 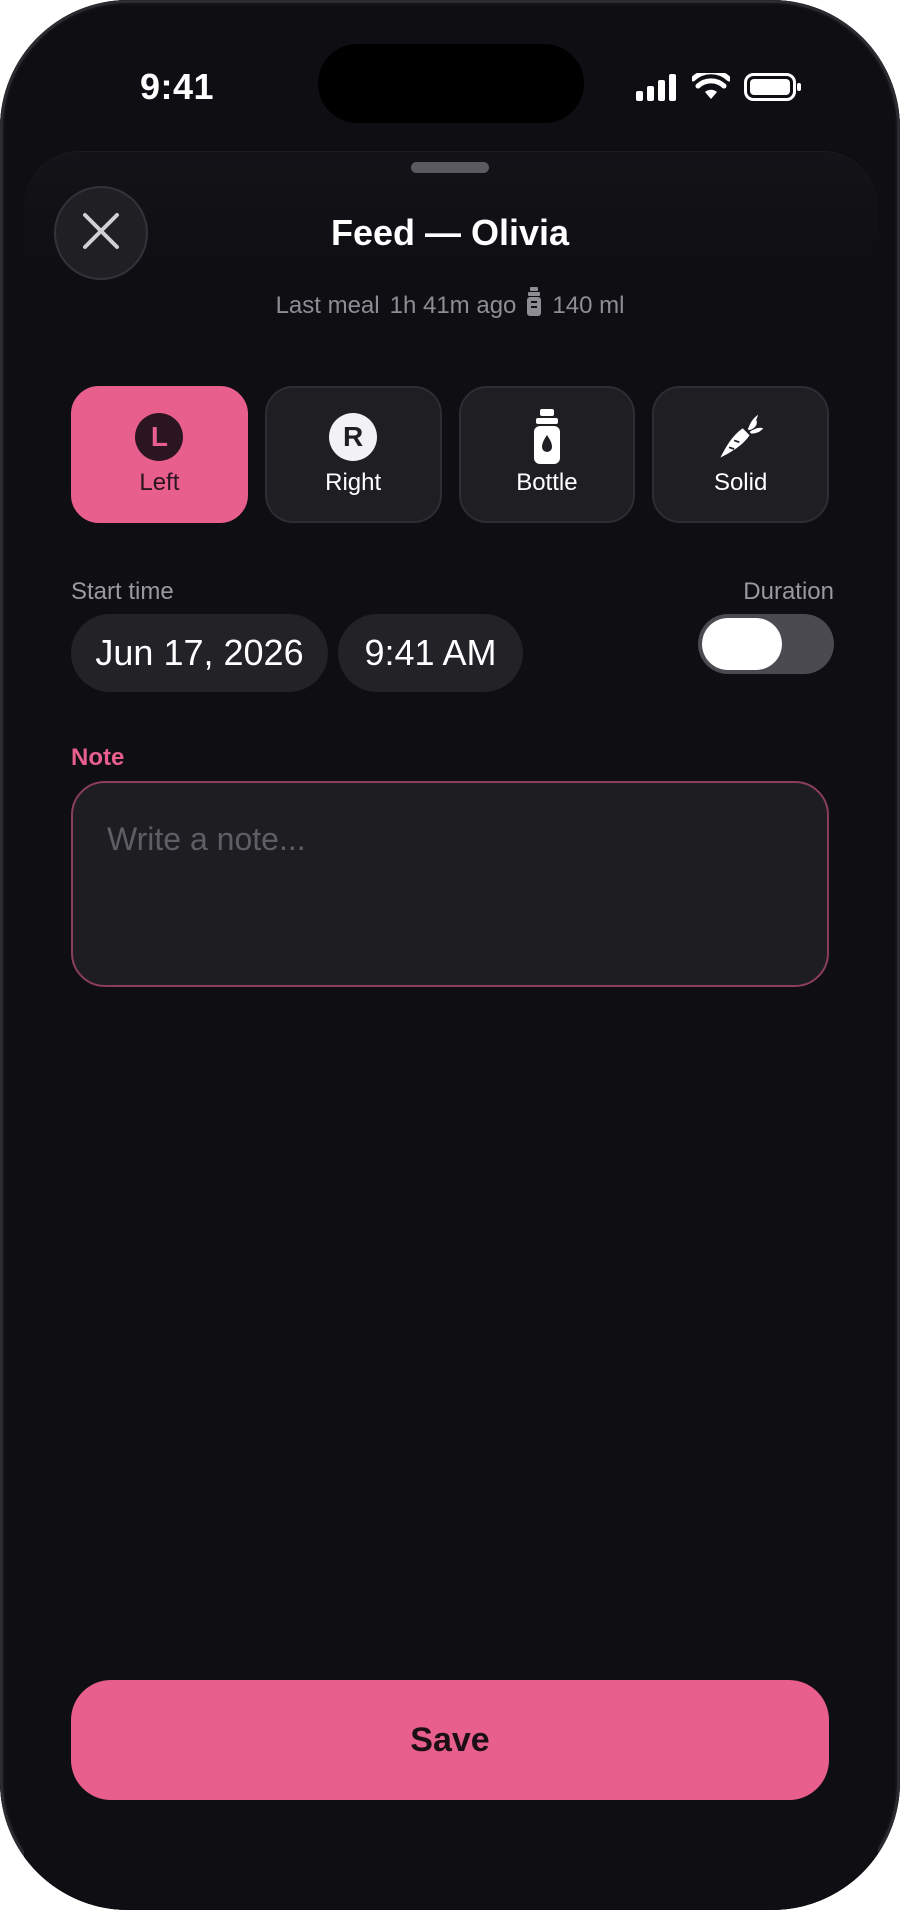 I want to click on right-badge: R, so click(x=353, y=436).